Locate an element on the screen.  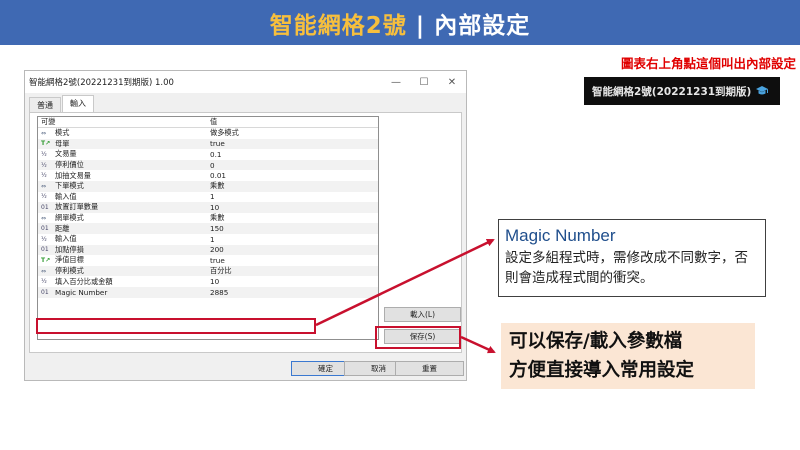
table-row: ½ 加抽文易量 0.01 is located at coordinates (208, 175).